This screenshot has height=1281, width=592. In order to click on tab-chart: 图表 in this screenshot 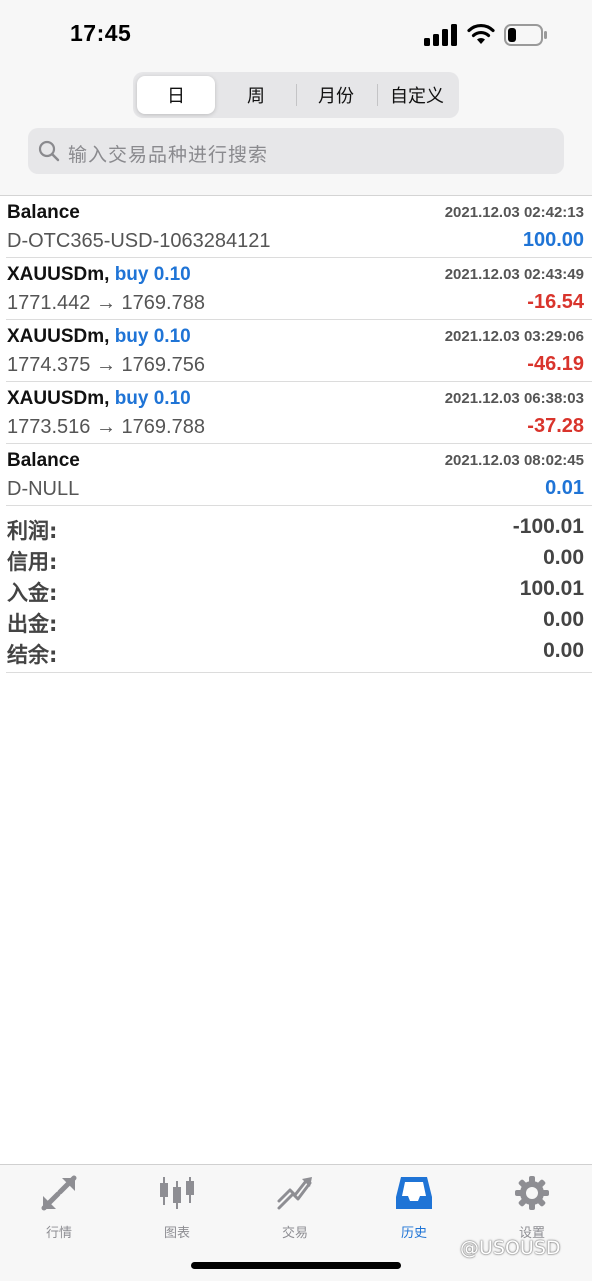, I will do `click(177, 1207)`.